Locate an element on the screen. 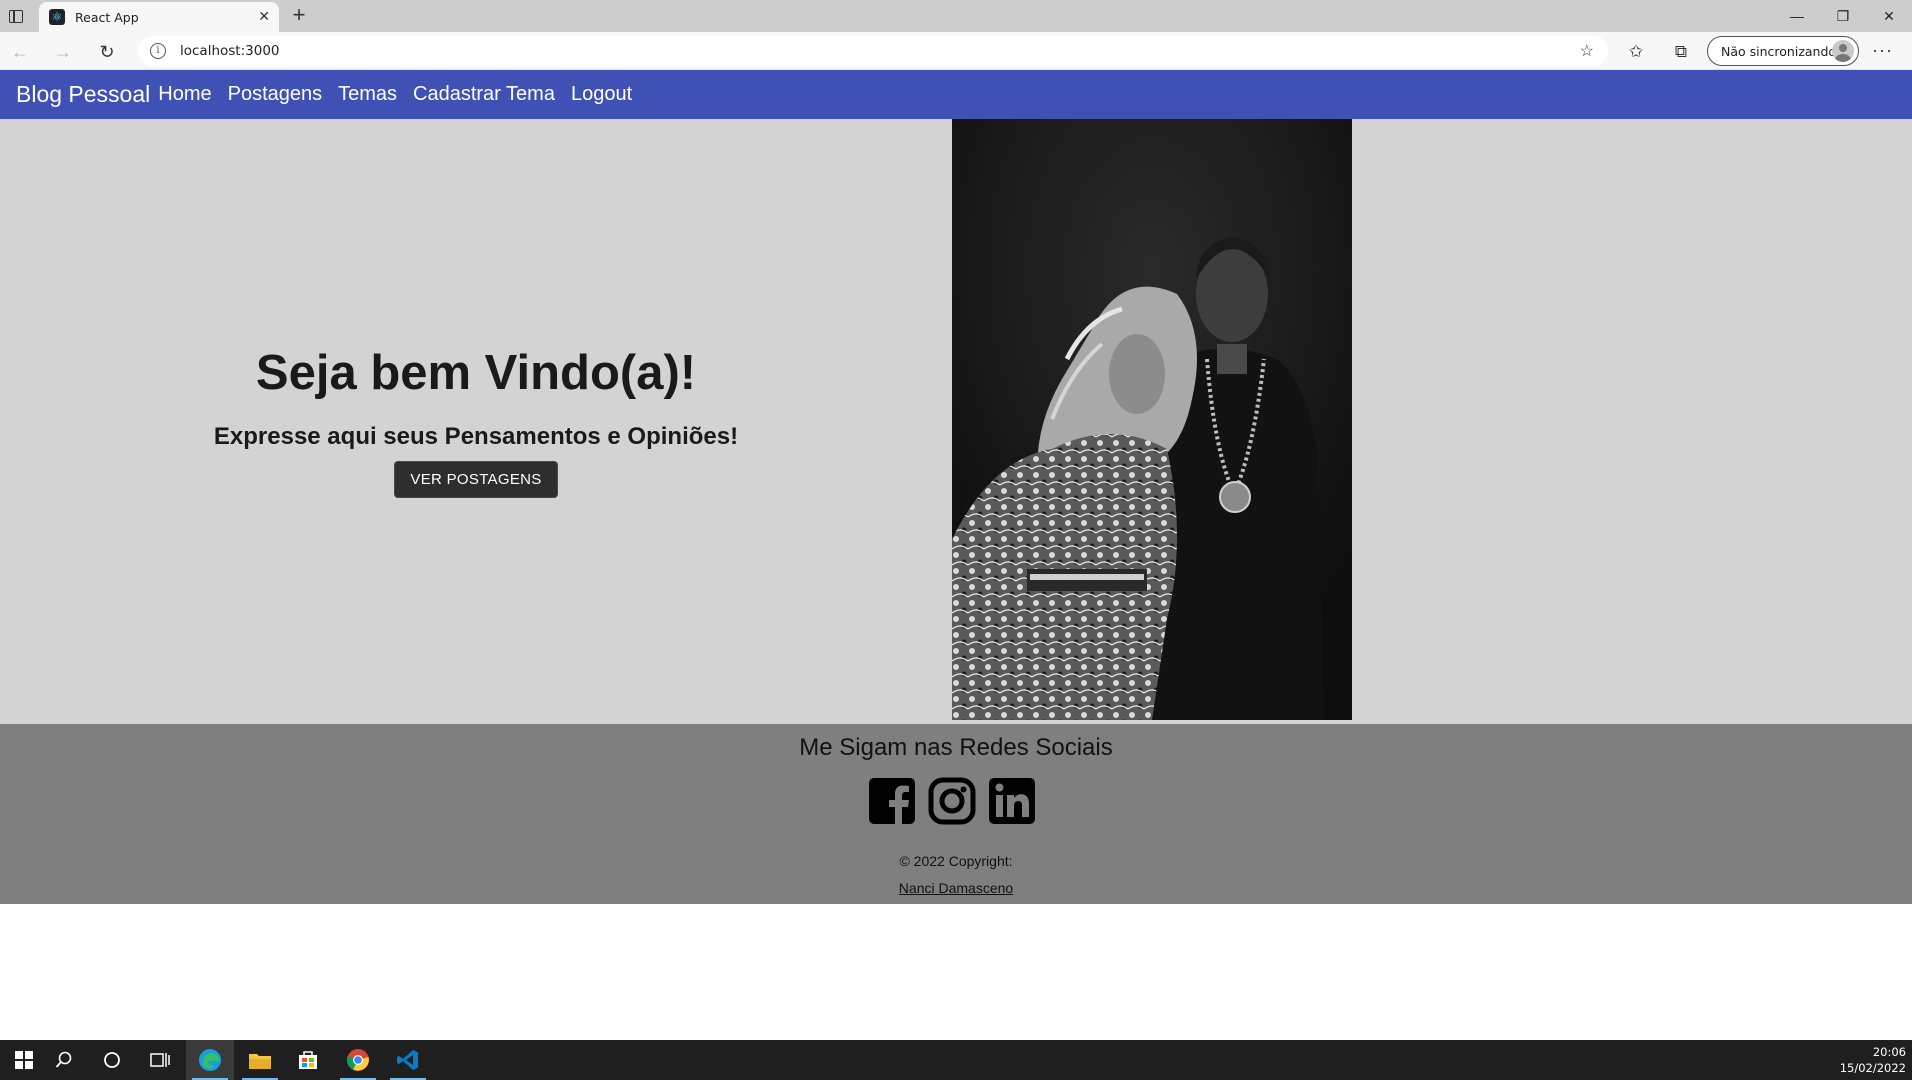  favorites-icon: ✩ is located at coordinates (1636, 52).